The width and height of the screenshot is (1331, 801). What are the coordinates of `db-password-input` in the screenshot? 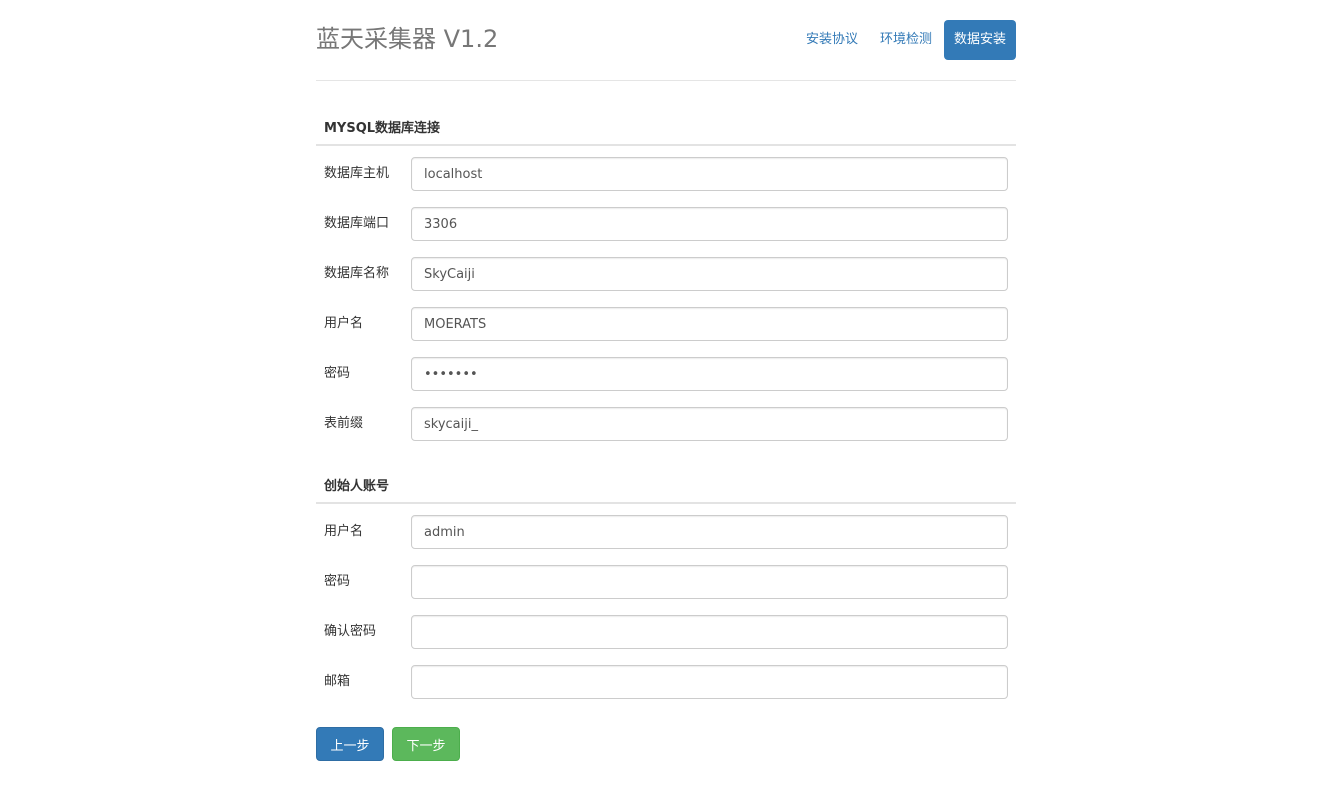 It's located at (709, 374).